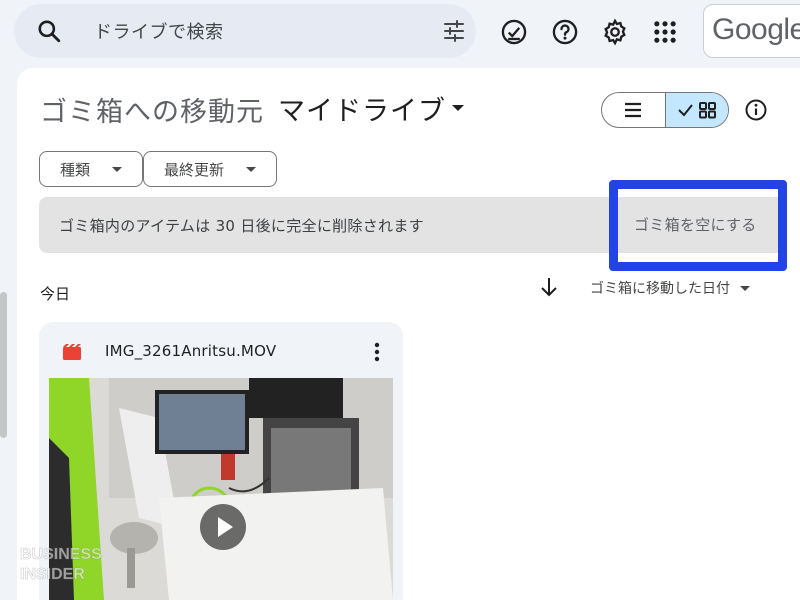 The image size is (800, 600). What do you see at coordinates (223, 527) in the screenshot?
I see `play-icon` at bounding box center [223, 527].